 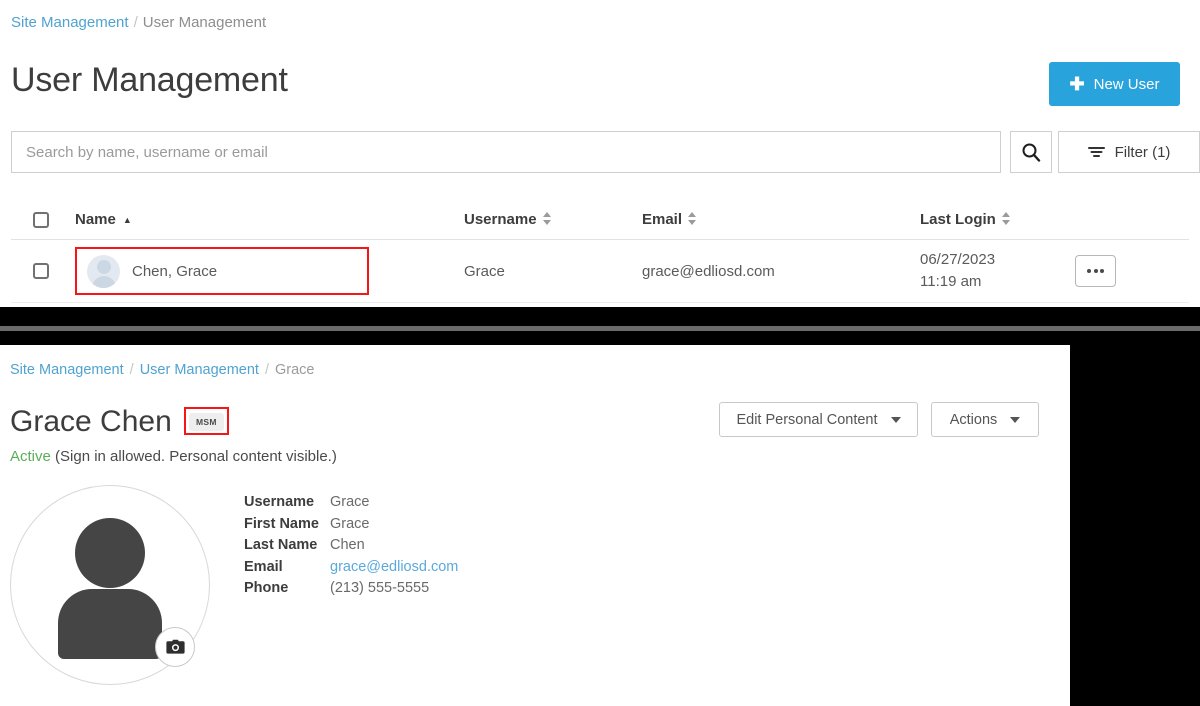 What do you see at coordinates (149, 80) in the screenshot?
I see `page-title: User Management` at bounding box center [149, 80].